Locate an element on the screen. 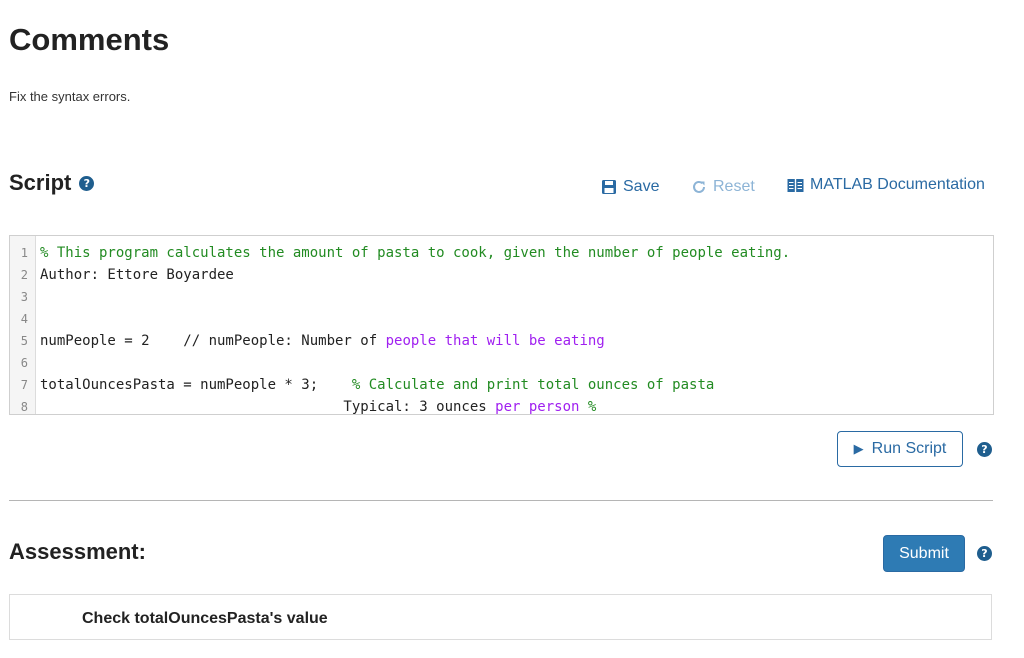 The width and height of the screenshot is (1024, 658). play-icon: ▶ is located at coordinates (858, 448).